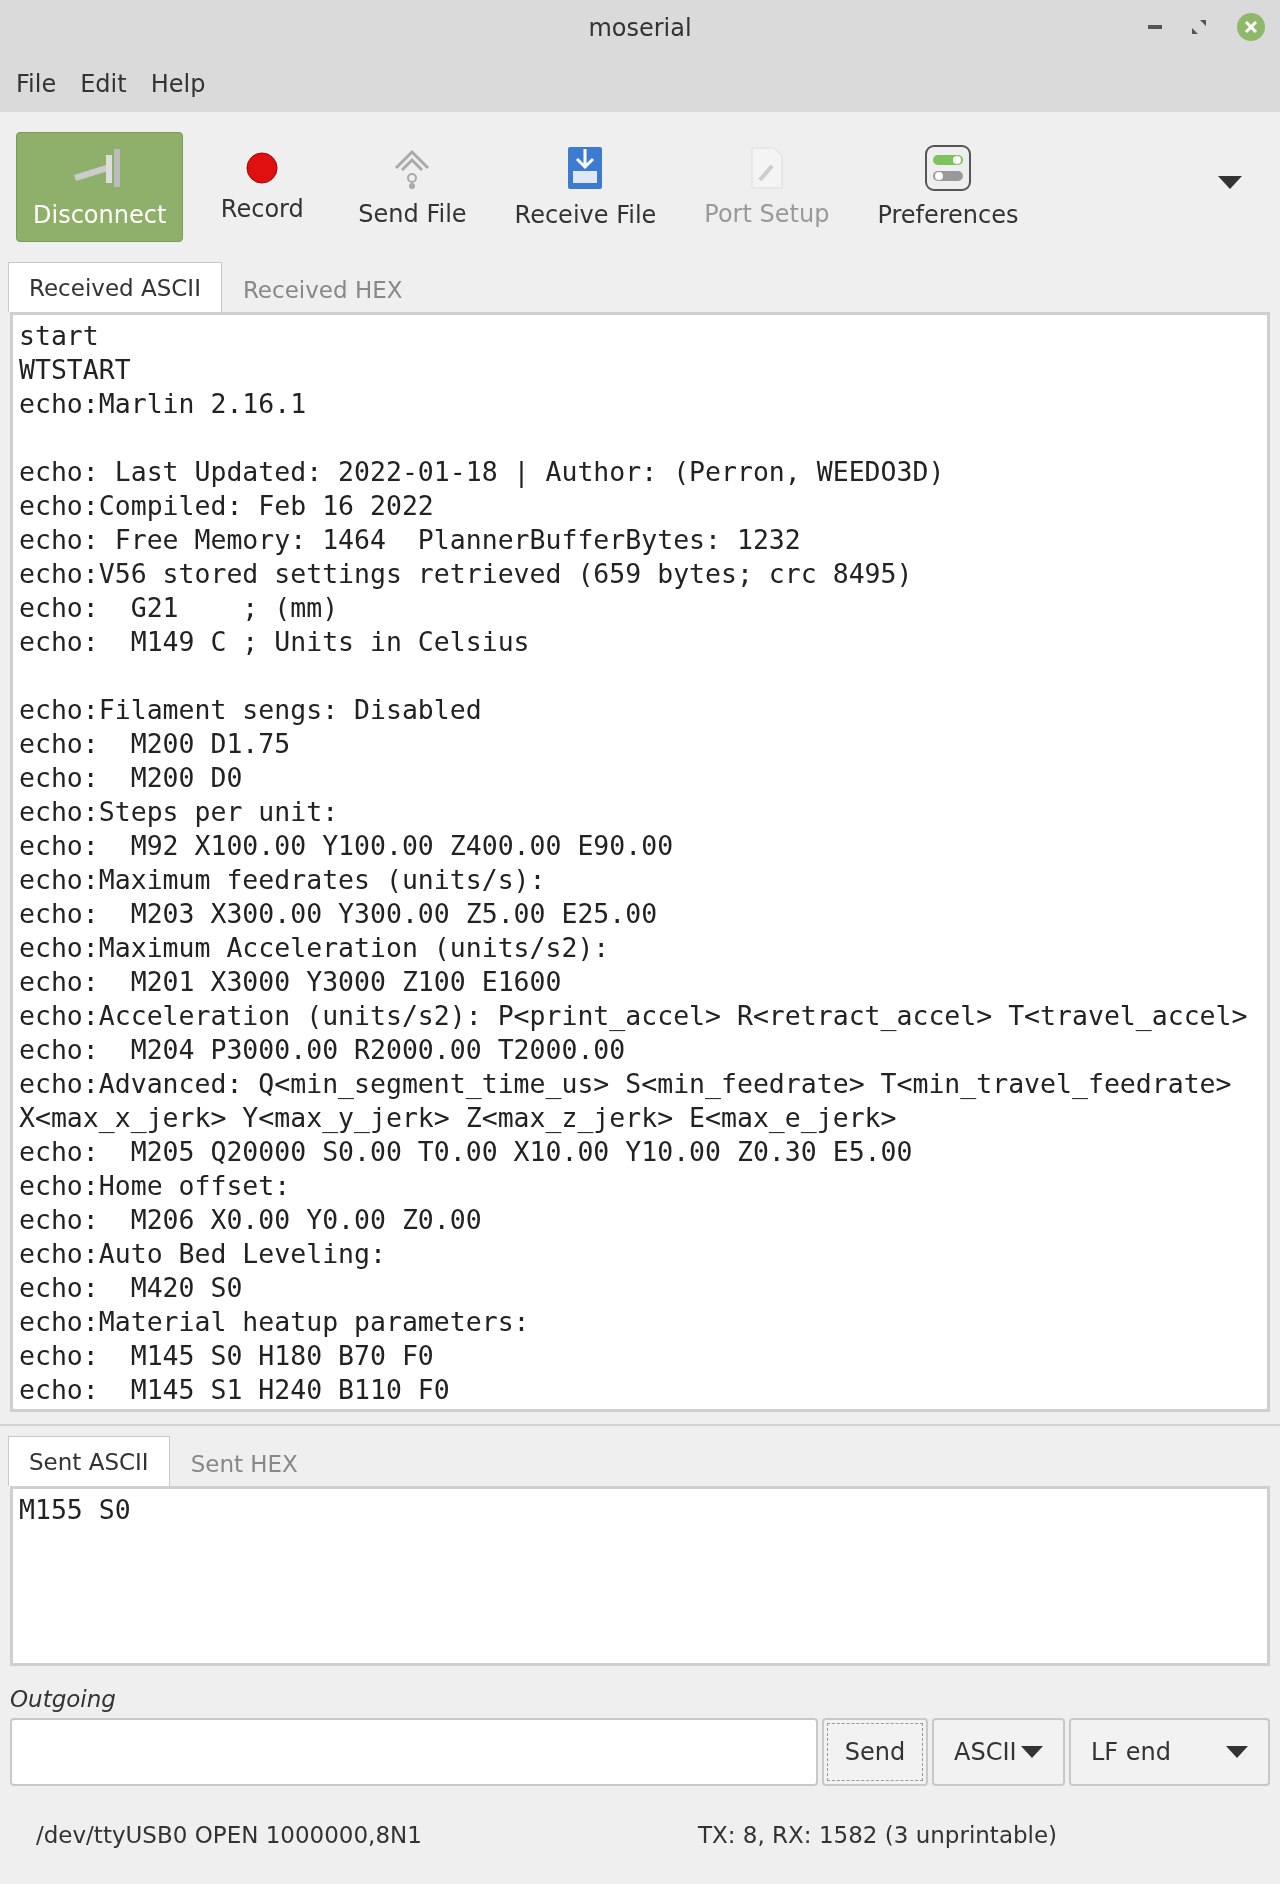 This screenshot has height=1884, width=1280. Describe the element at coordinates (63, 1699) in the screenshot. I see `outgoing-label: Outgoing` at that location.